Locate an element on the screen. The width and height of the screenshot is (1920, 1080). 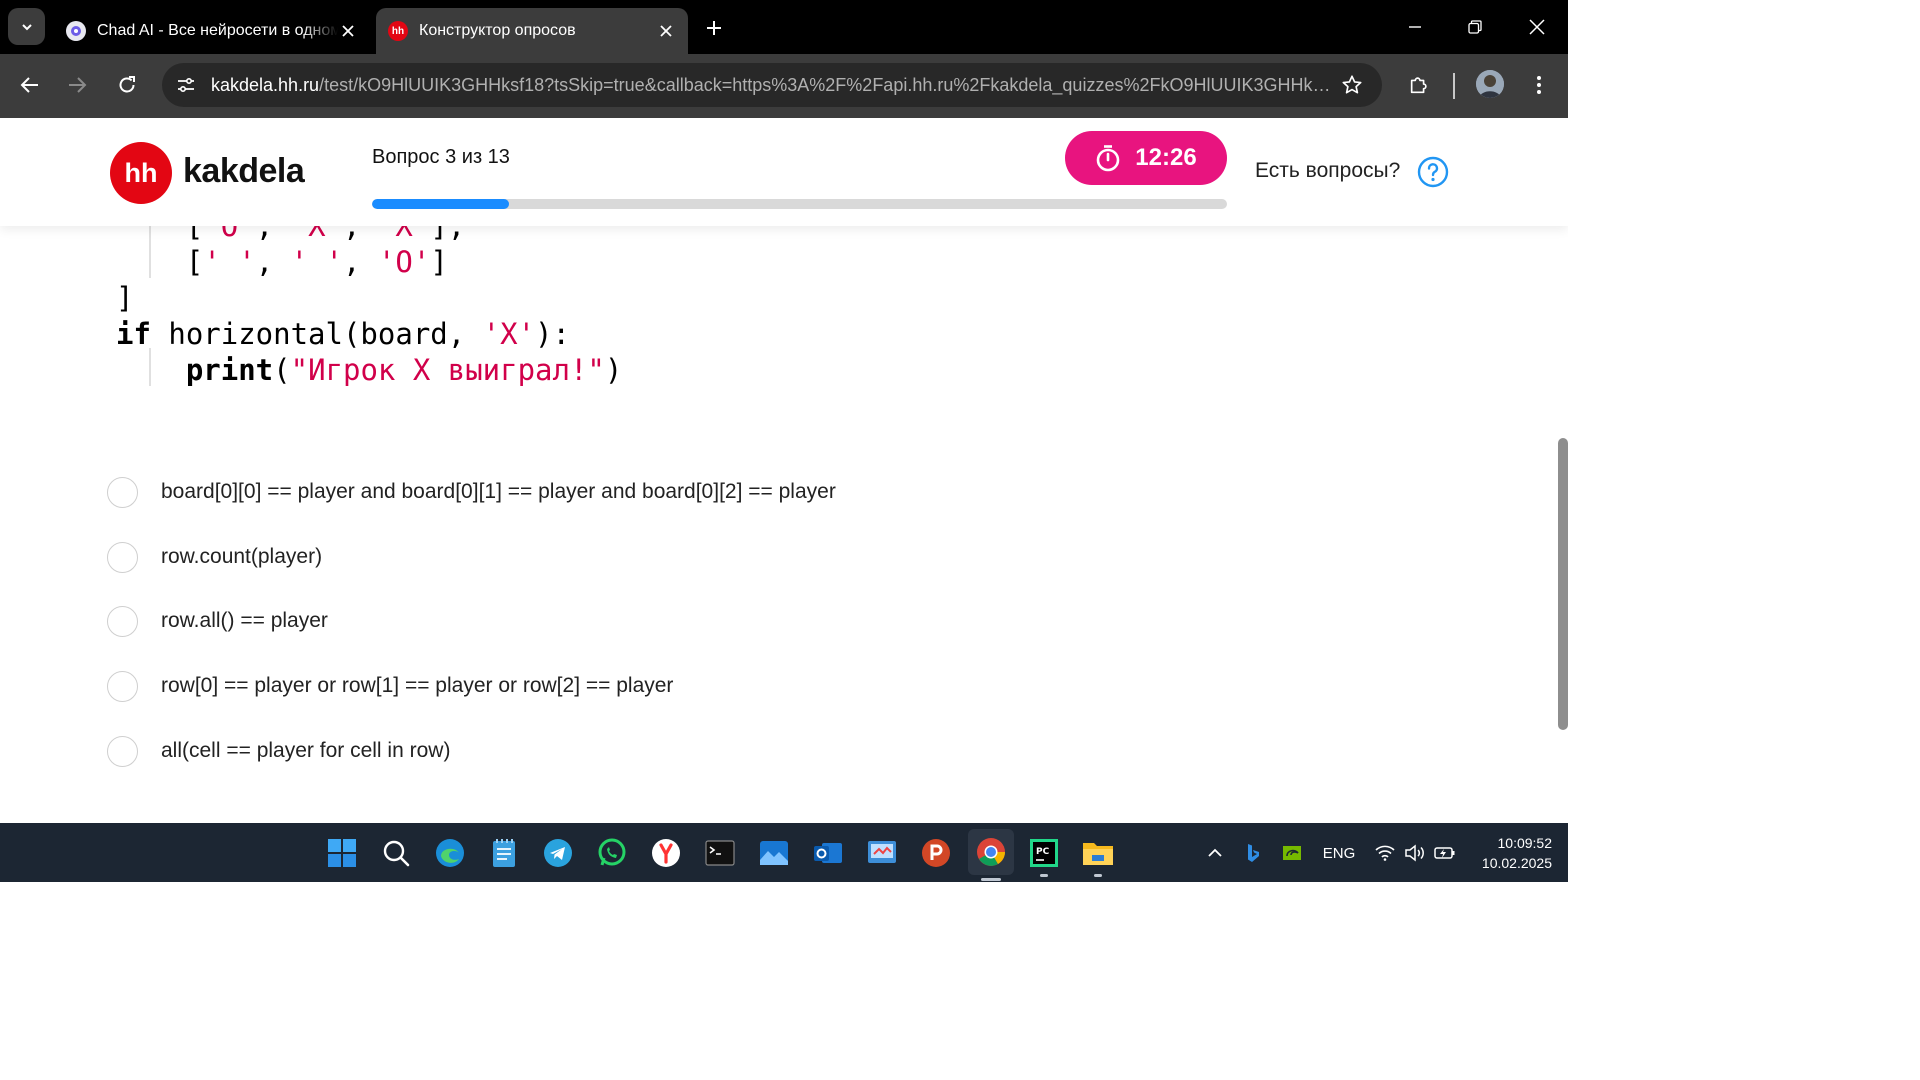
profile-avatar is located at coordinates (1490, 84).